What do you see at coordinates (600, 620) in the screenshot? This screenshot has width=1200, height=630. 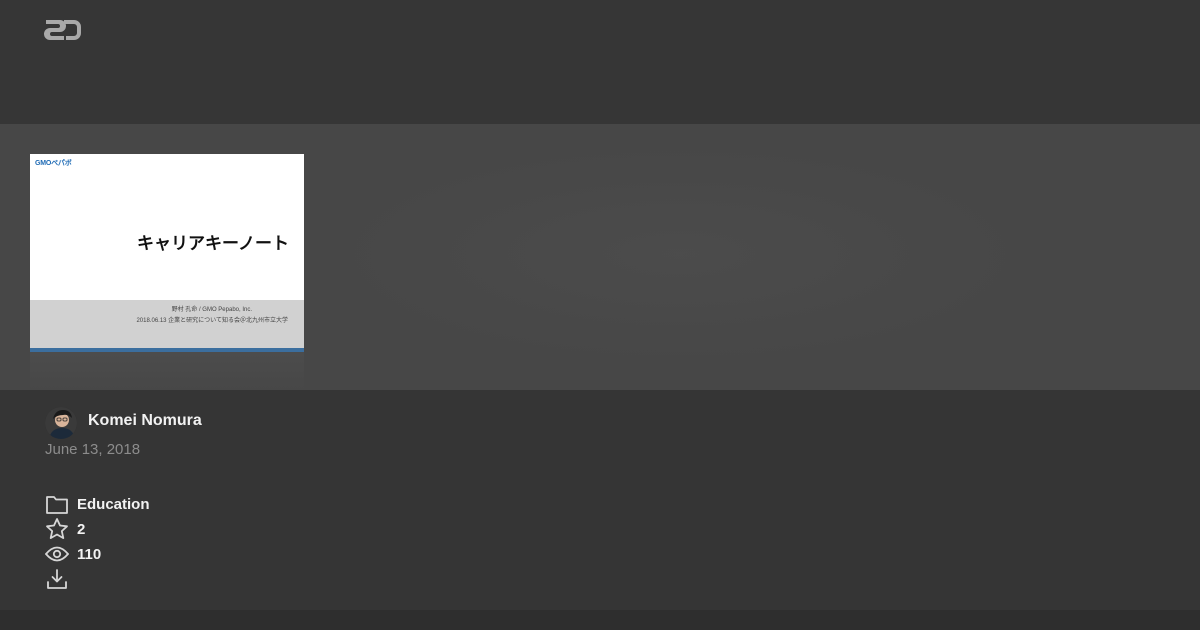 I see `bottom-bar` at bounding box center [600, 620].